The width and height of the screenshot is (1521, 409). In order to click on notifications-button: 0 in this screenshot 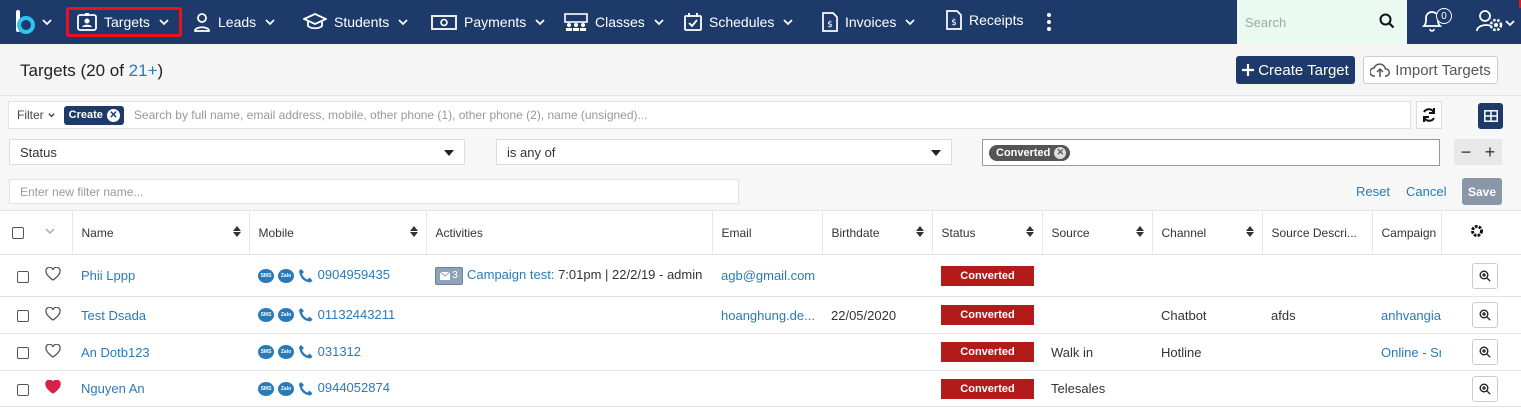, I will do `click(1436, 21)`.